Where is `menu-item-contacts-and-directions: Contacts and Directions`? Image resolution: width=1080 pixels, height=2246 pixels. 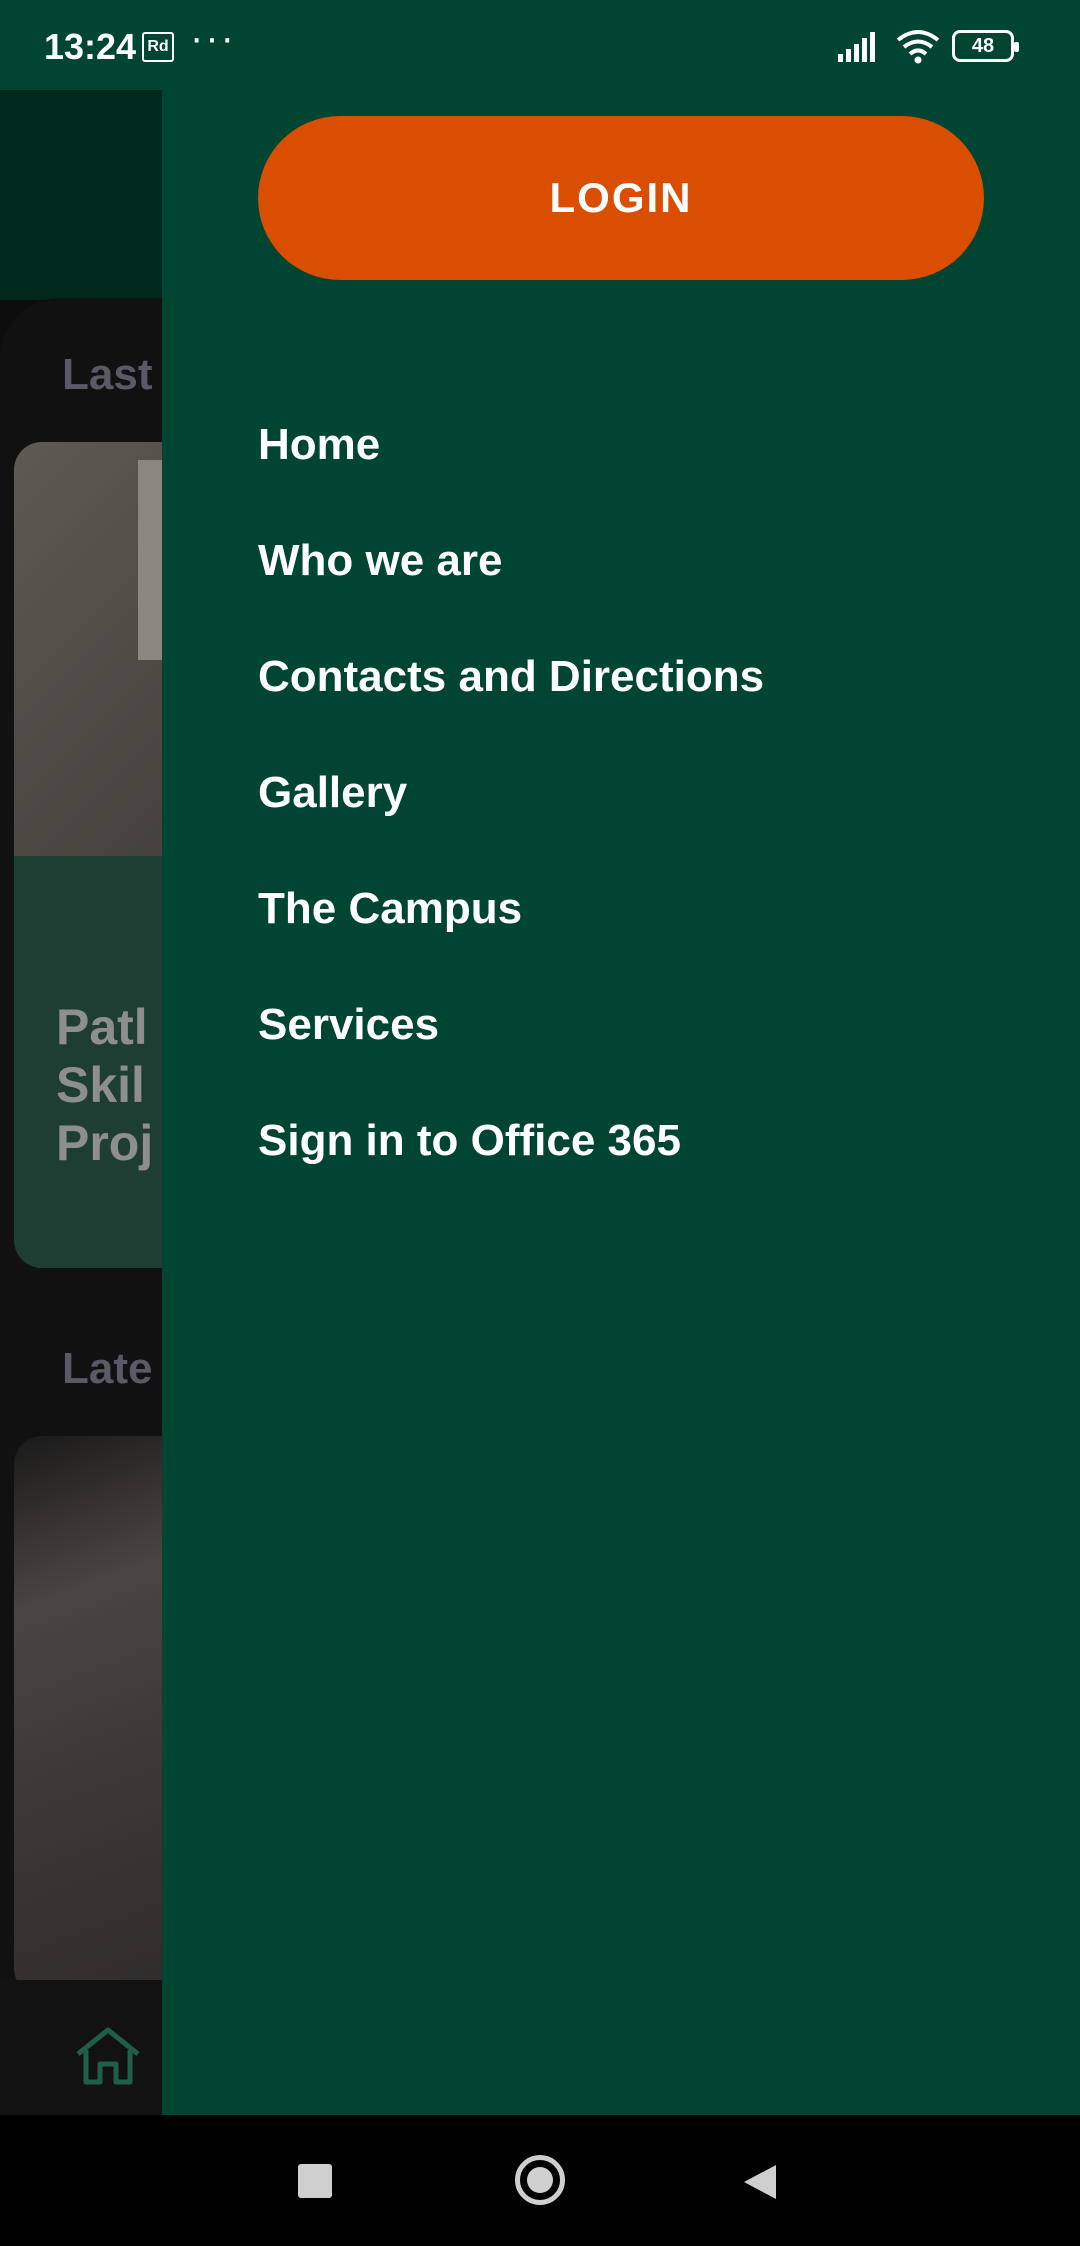 menu-item-contacts-and-directions: Contacts and Directions is located at coordinates (648, 710).